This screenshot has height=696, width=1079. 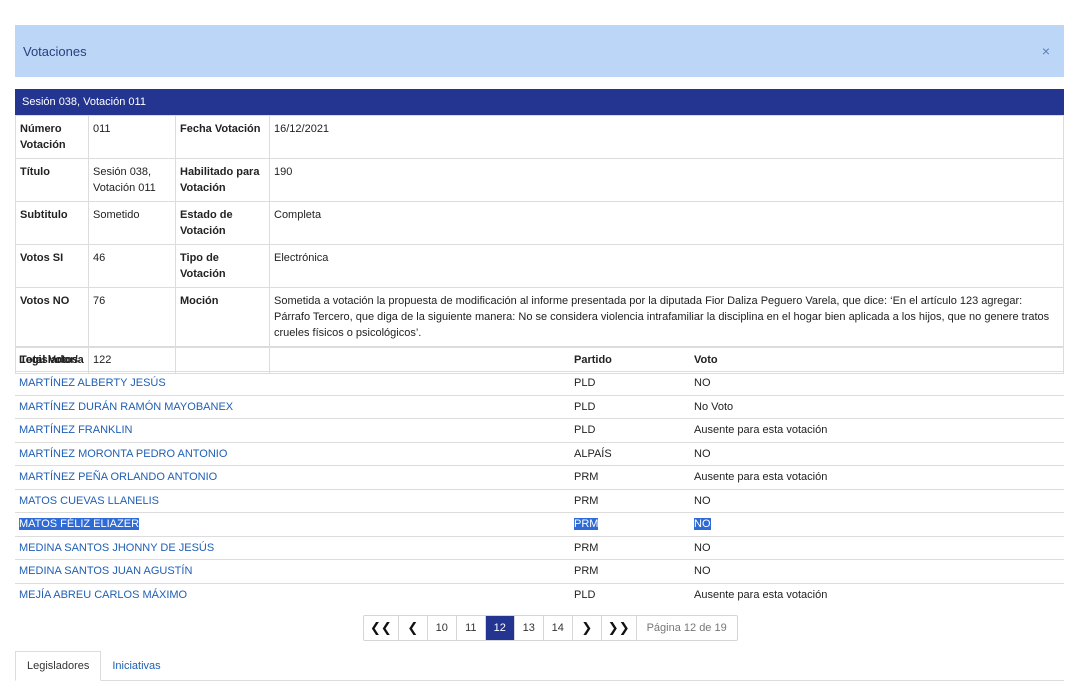 I want to click on legislator-link: MEDINA SANTOS JHONNY DE JESÚS, so click(x=294, y=548).